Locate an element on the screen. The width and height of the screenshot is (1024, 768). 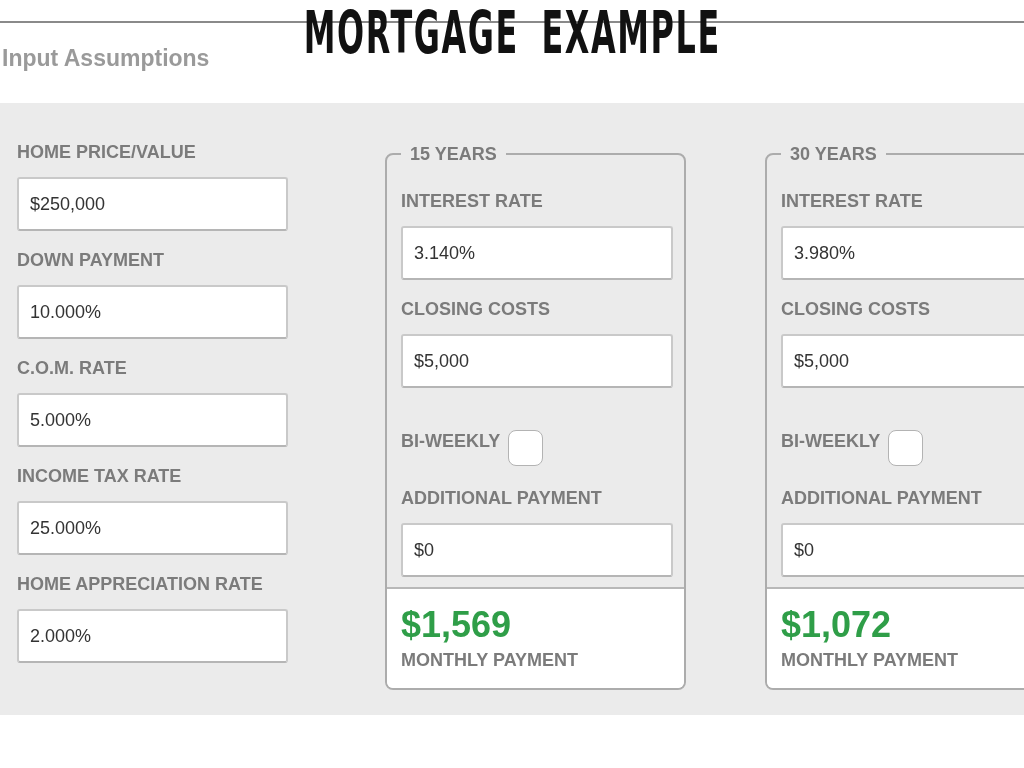
input-field: 3.980% is located at coordinates (902, 253).